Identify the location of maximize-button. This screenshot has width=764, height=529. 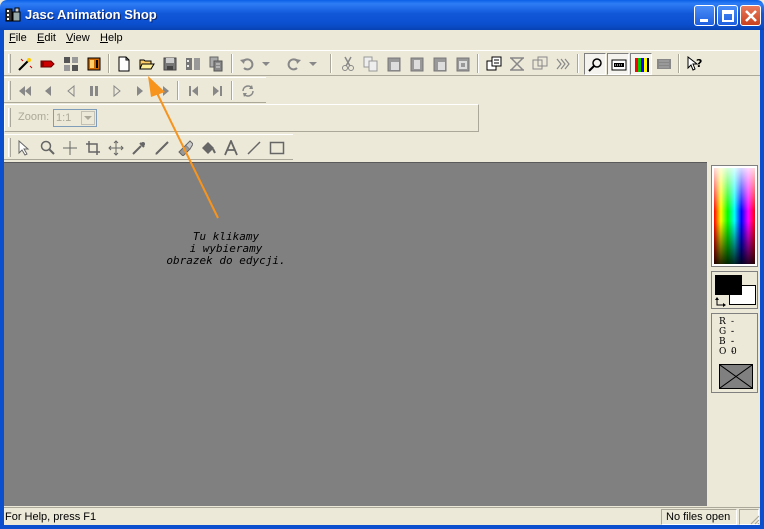
(727, 15).